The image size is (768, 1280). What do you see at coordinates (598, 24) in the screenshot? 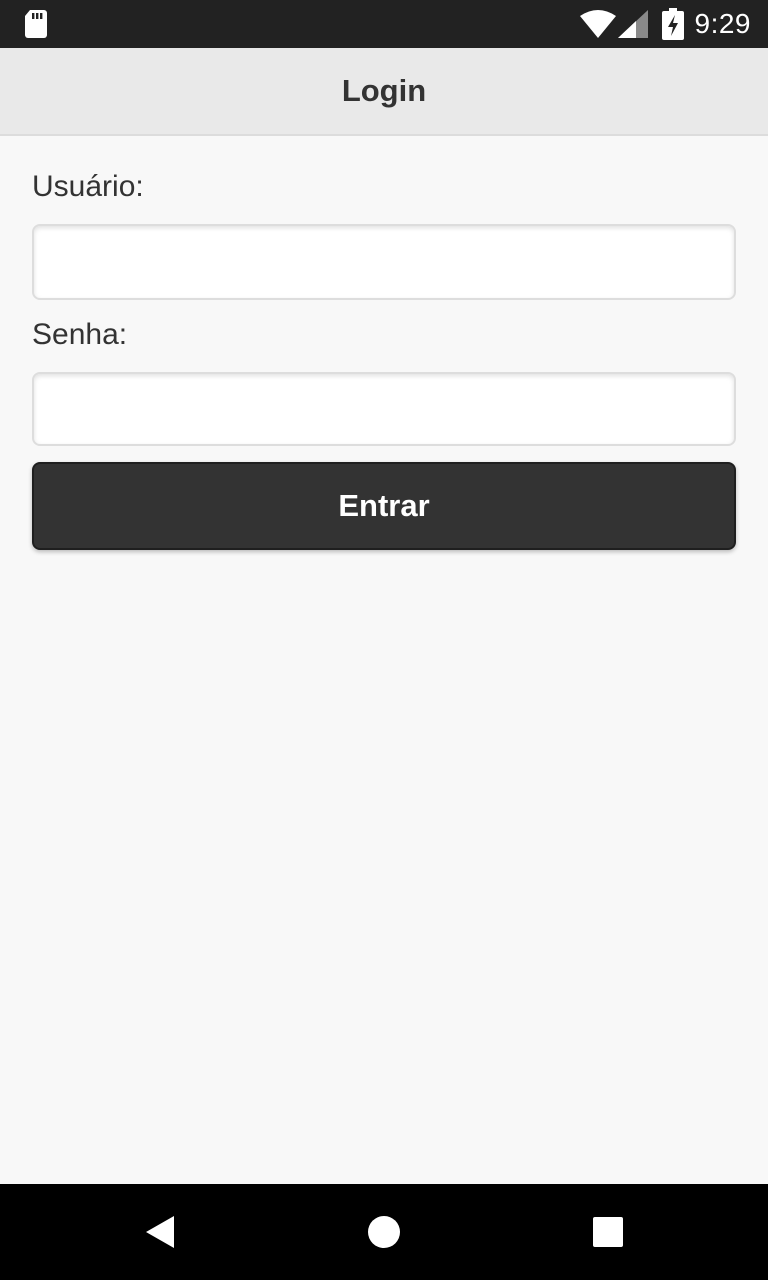
I see `wifi-icon` at bounding box center [598, 24].